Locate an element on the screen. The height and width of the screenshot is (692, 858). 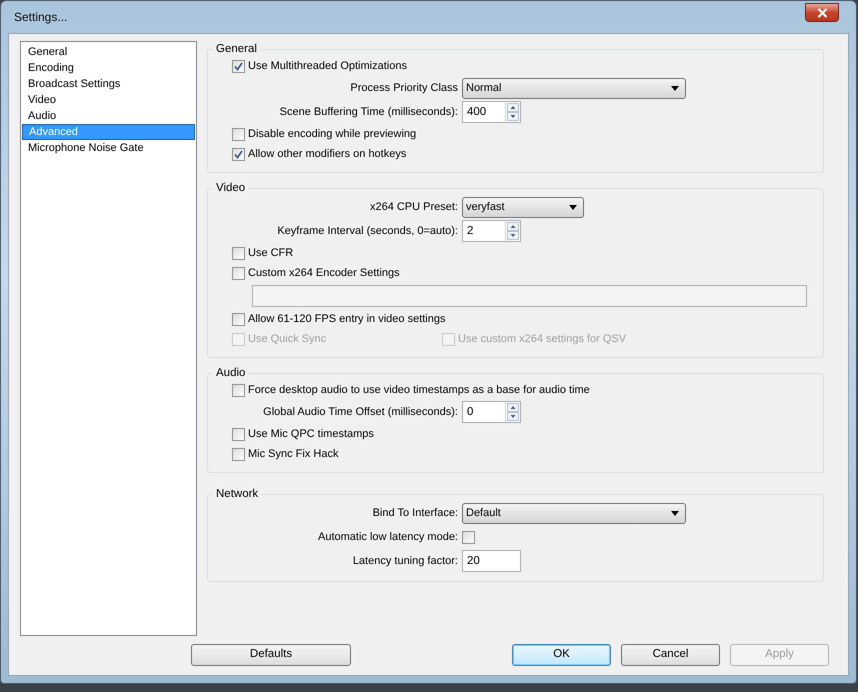
checkbox-label: Use Multithreaded Optimizations is located at coordinates (327, 66).